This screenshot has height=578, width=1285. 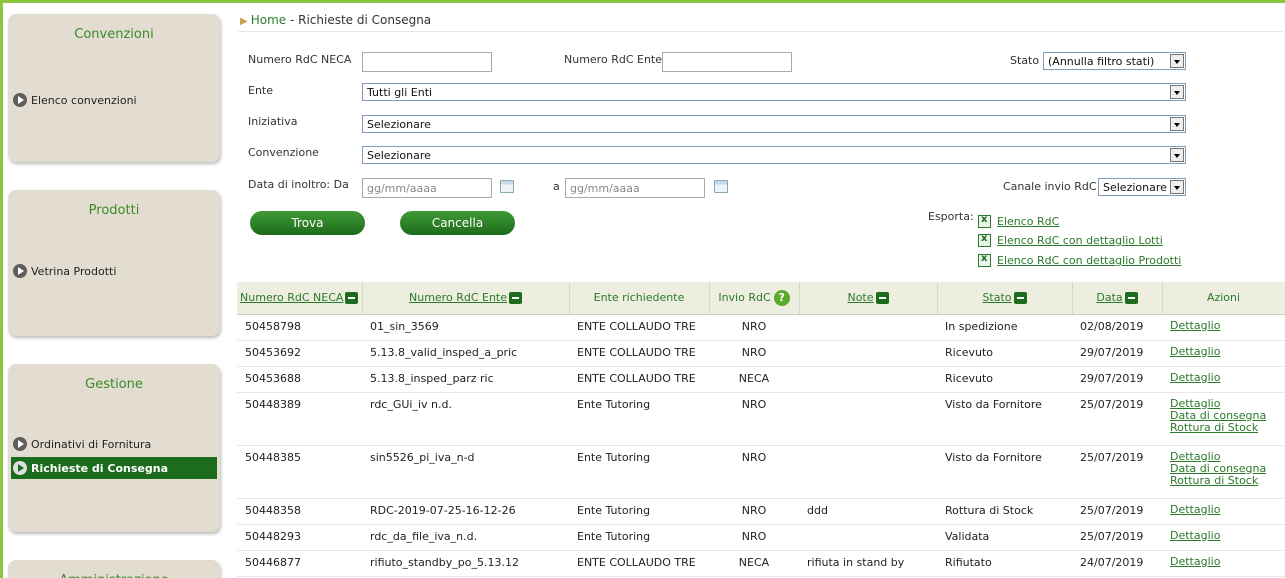 I want to click on cell-data: 29/07/2019, so click(x=1117, y=353).